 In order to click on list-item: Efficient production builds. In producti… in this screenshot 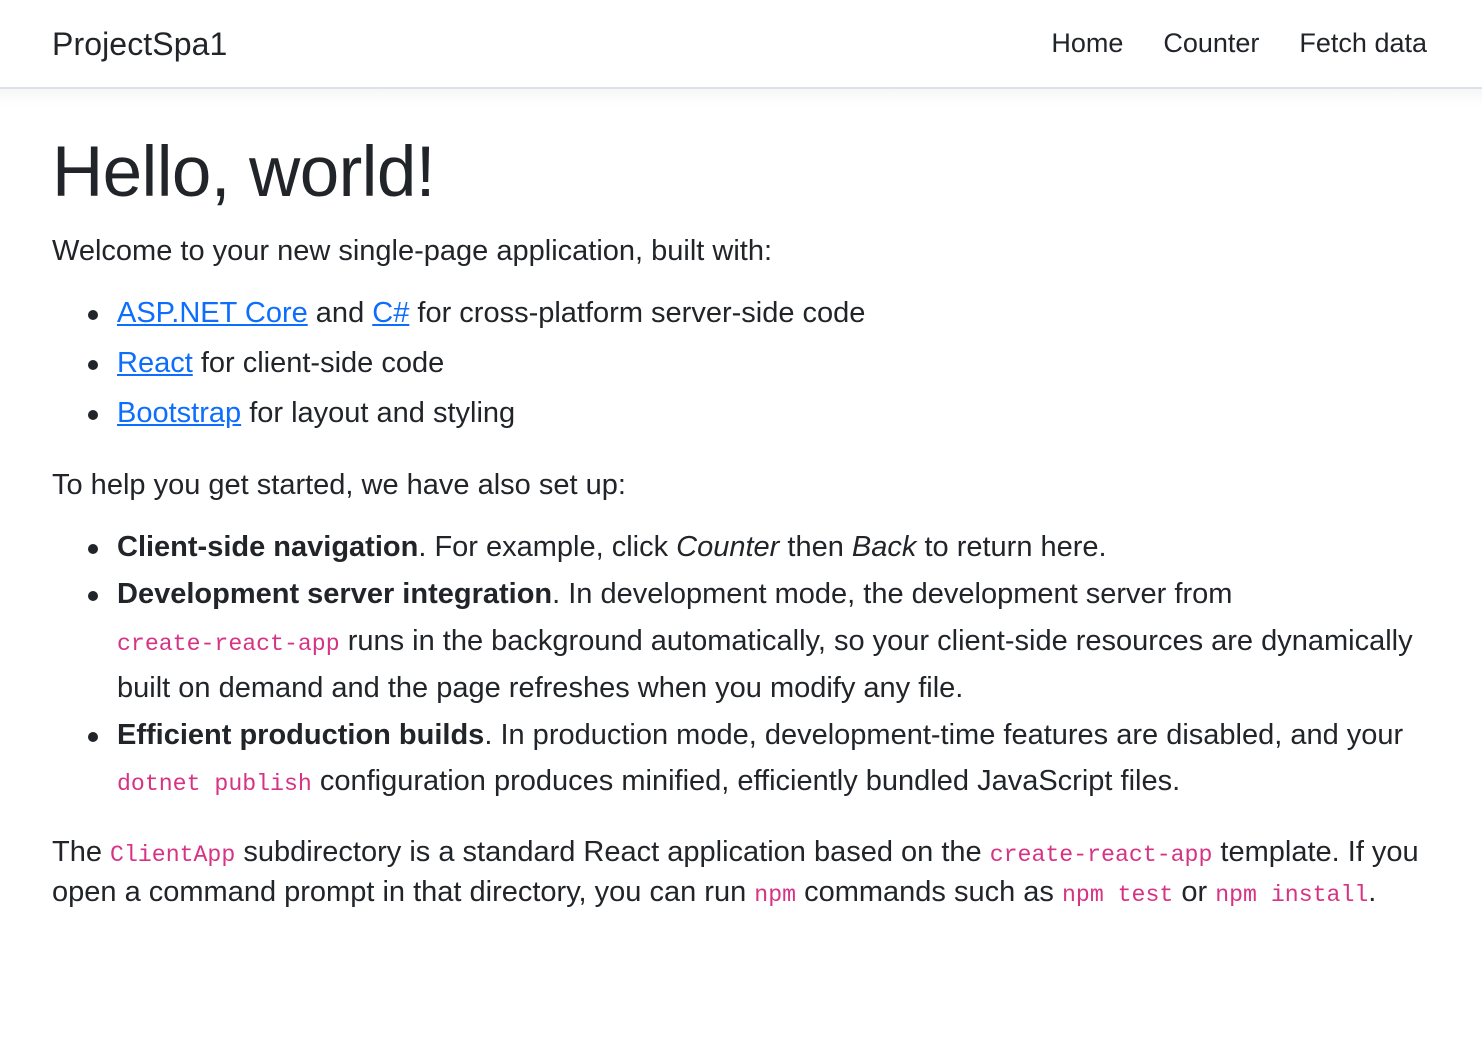, I will do `click(744, 759)`.